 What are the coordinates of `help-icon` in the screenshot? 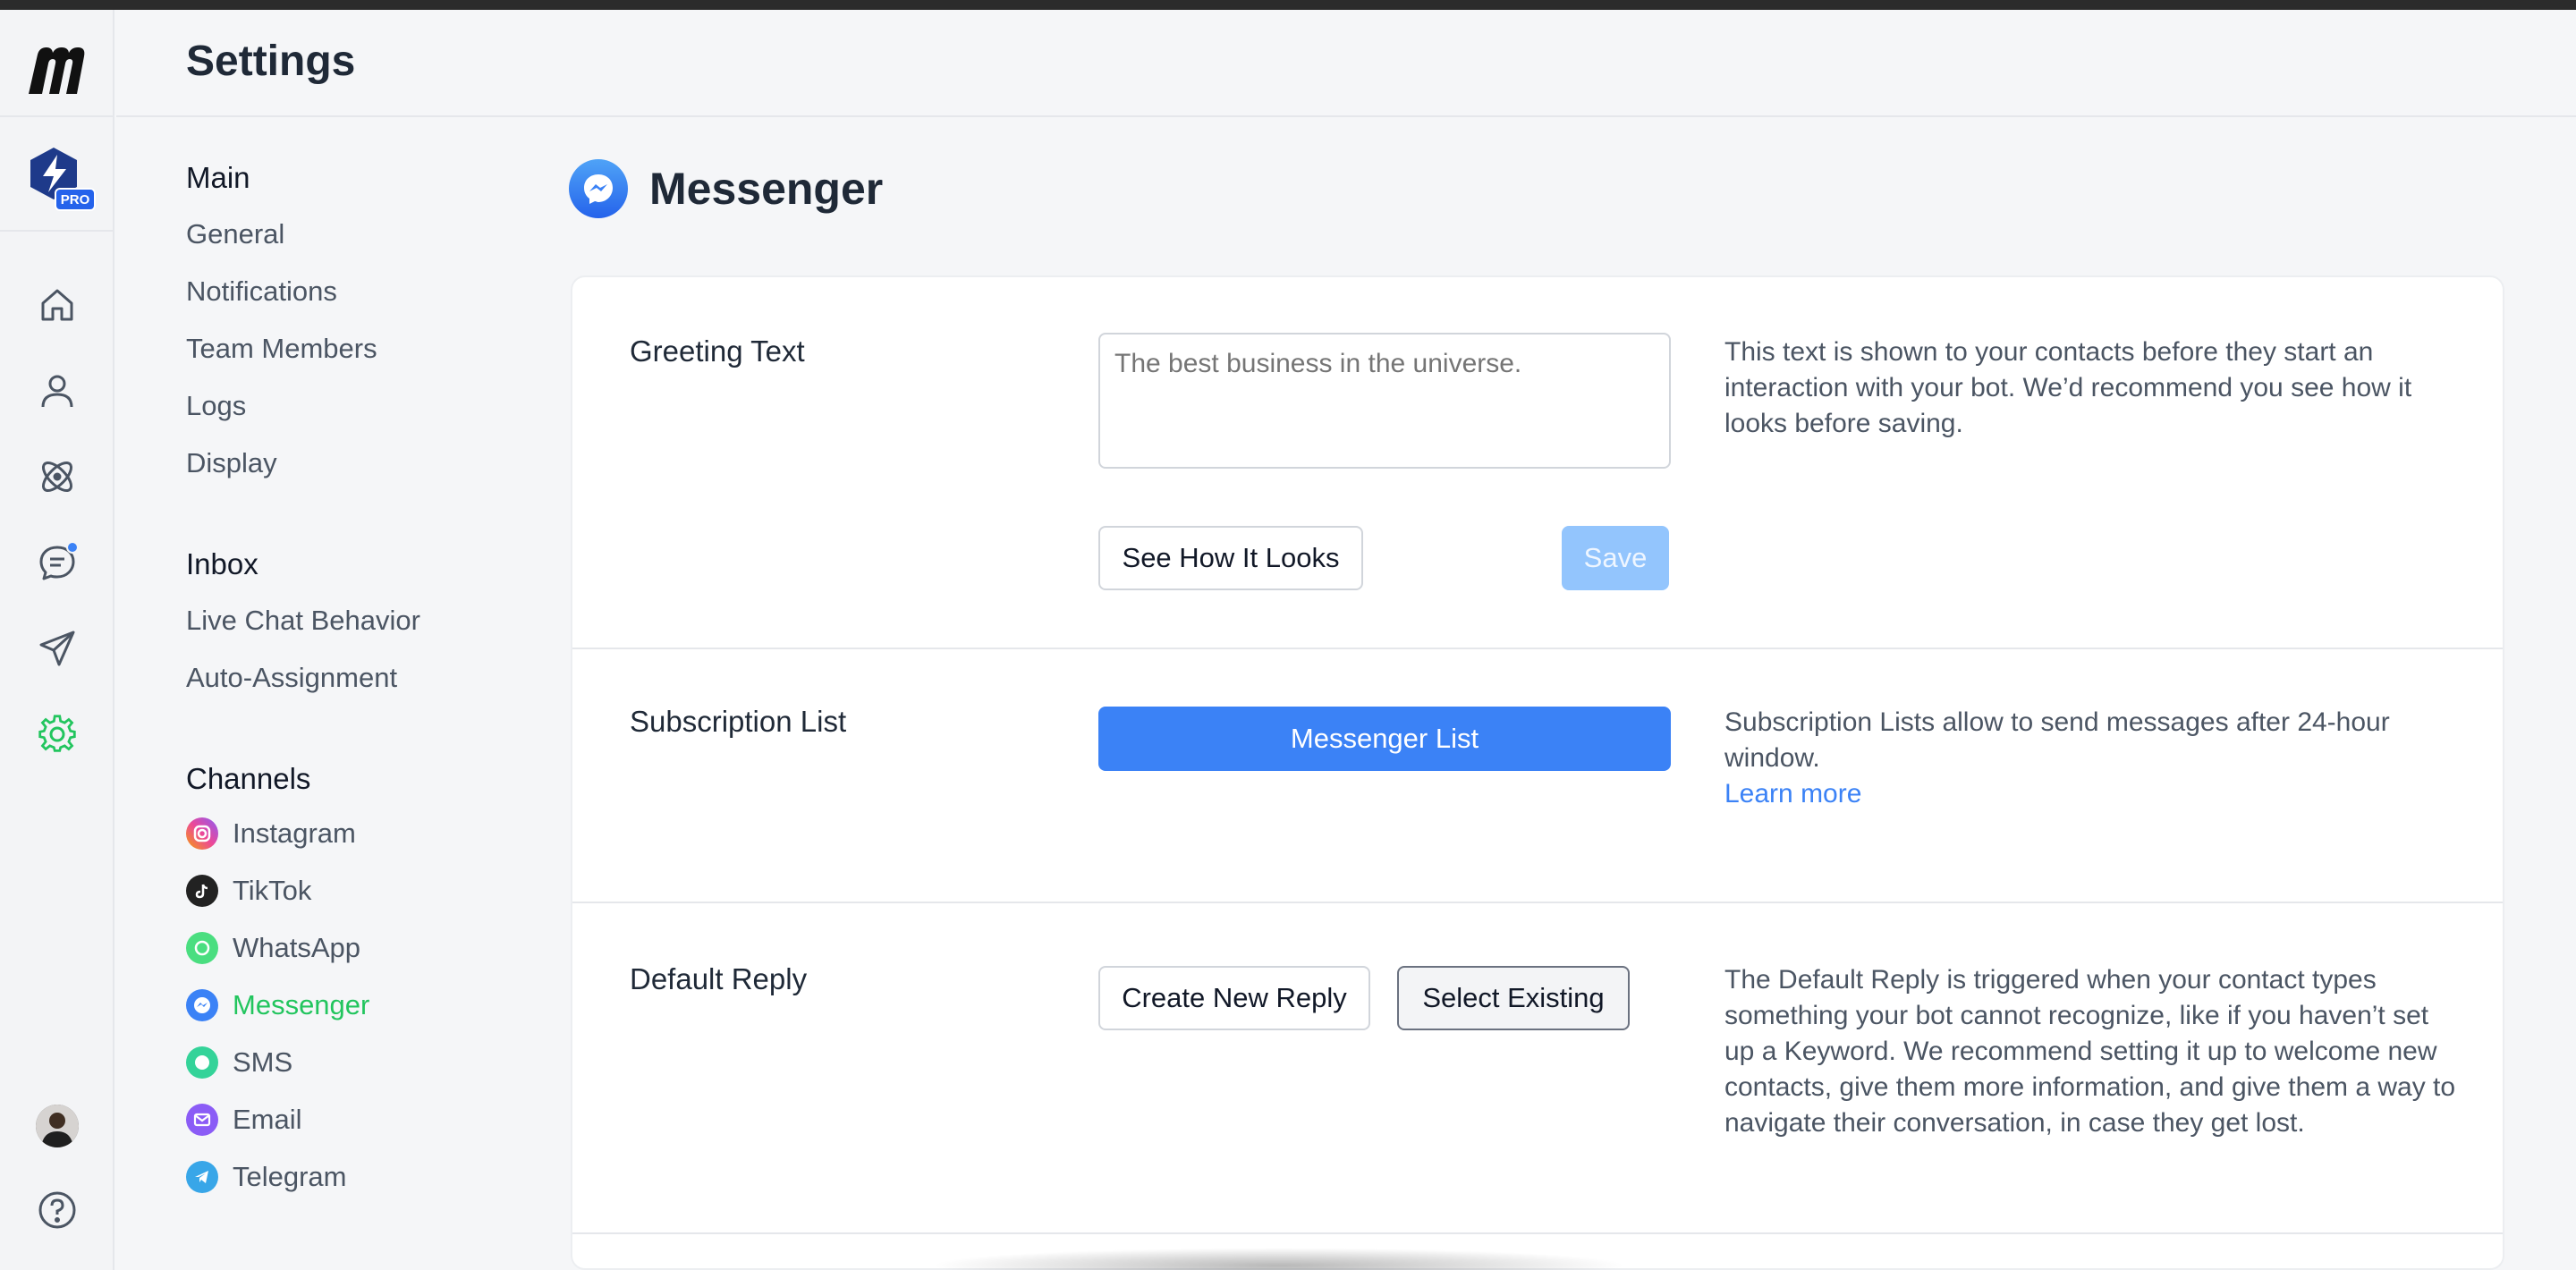 It's located at (57, 1210).